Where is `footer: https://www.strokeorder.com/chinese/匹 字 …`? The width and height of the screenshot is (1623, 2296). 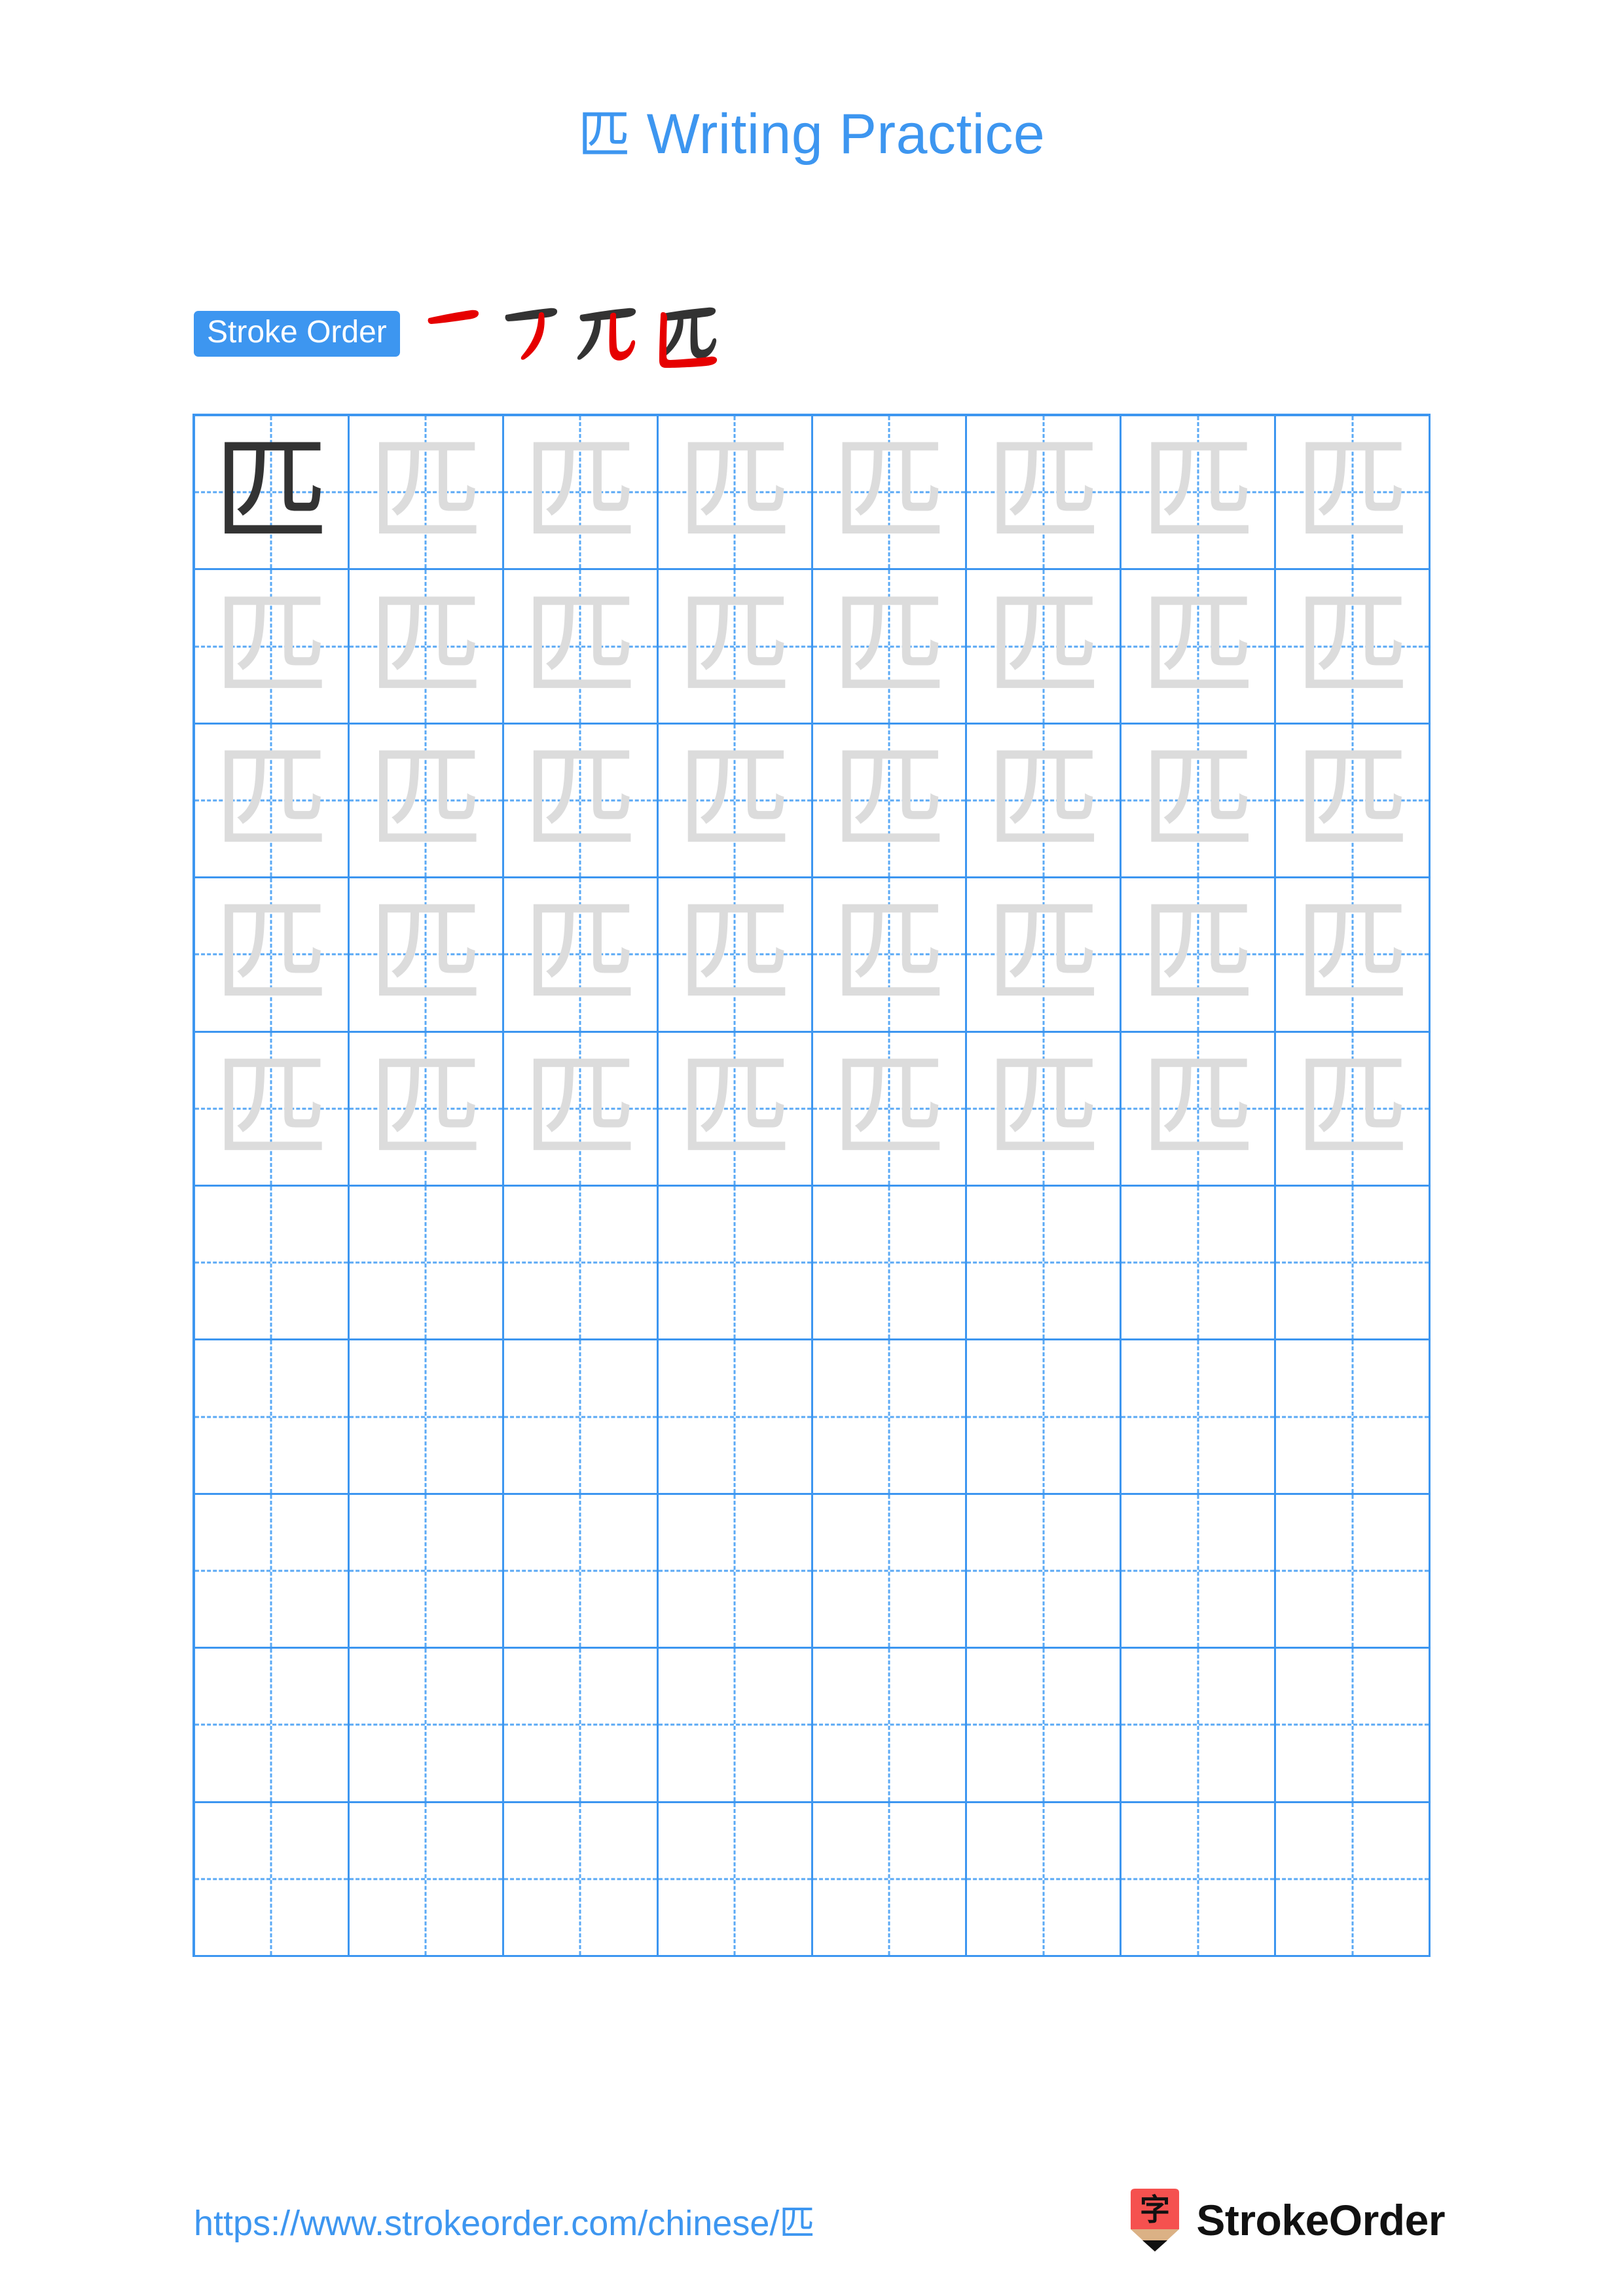
footer: https://www.strokeorder.com/chinese/匹 字 … is located at coordinates (811, 2225).